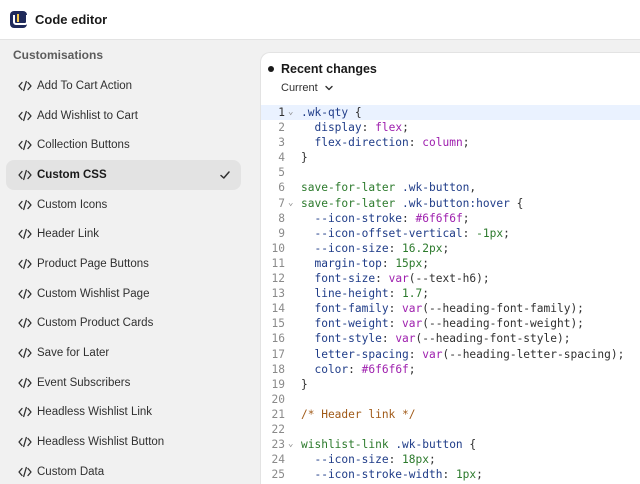 The image size is (640, 484). Describe the element at coordinates (278, 475) in the screenshot. I see `line-number: 25` at that location.